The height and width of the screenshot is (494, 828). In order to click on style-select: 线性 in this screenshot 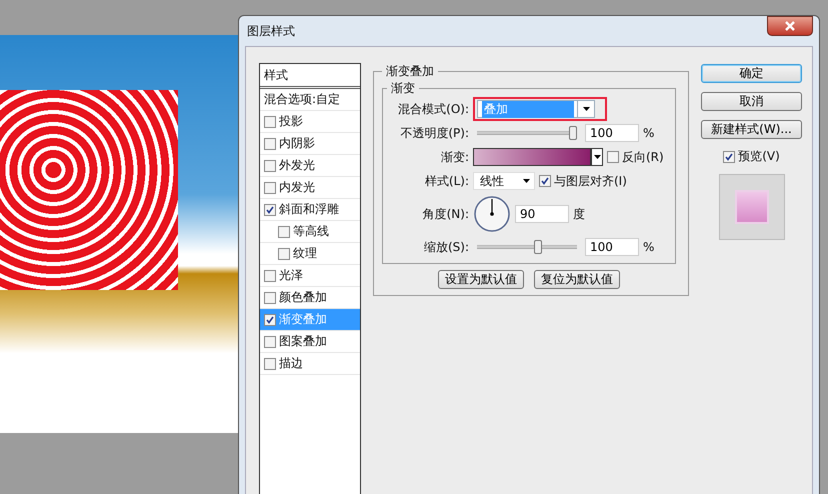, I will do `click(504, 181)`.